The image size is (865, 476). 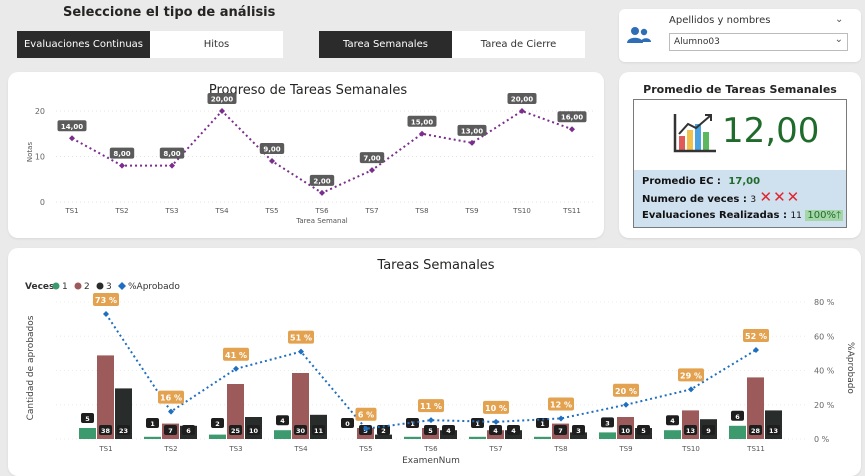 What do you see at coordinates (71, 211) in the screenshot?
I see `x-tick-label: TS1` at bounding box center [71, 211].